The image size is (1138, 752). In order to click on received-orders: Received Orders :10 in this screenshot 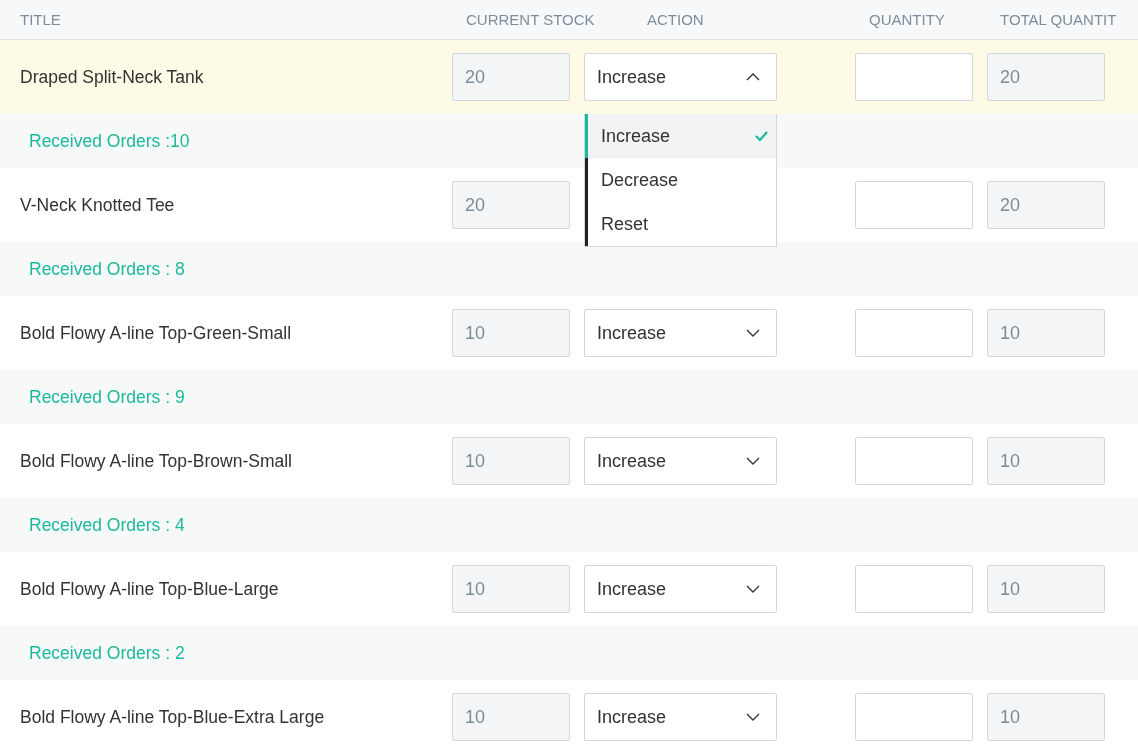, I will do `click(109, 141)`.